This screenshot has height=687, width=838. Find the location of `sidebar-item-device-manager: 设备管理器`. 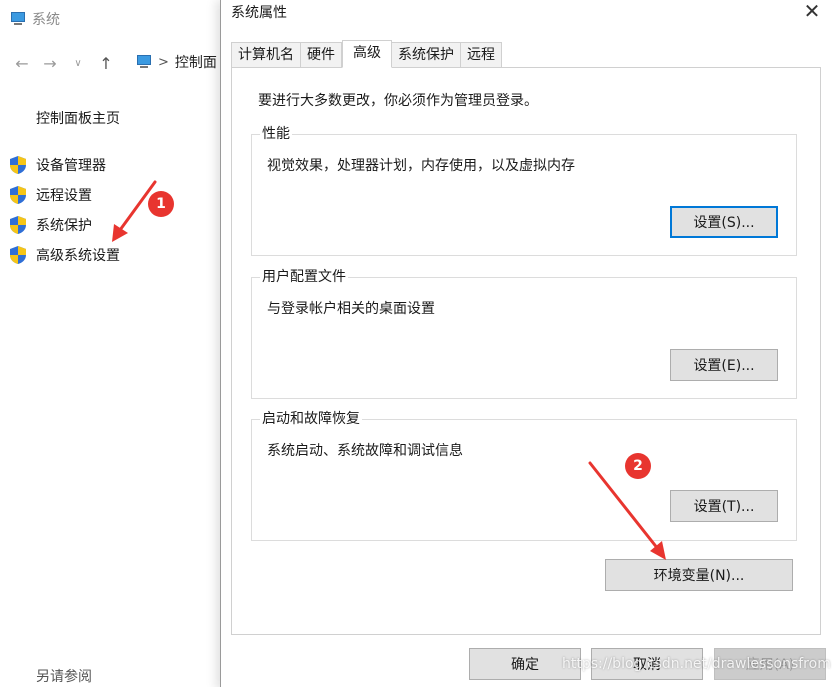

sidebar-item-device-manager: 设备管理器 is located at coordinates (64, 165).